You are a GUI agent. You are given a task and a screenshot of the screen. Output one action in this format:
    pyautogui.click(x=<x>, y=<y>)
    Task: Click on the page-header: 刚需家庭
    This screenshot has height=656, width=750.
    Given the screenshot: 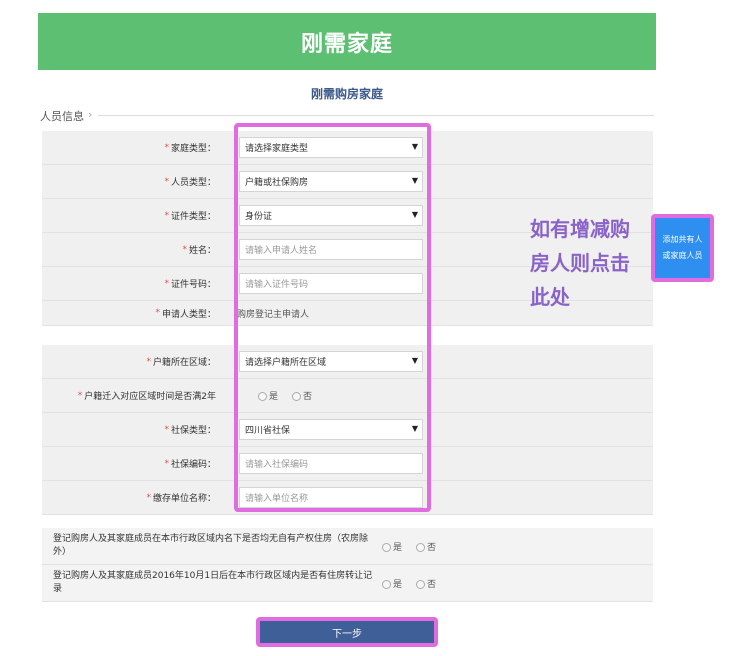 What is the action you would take?
    pyautogui.click(x=347, y=41)
    